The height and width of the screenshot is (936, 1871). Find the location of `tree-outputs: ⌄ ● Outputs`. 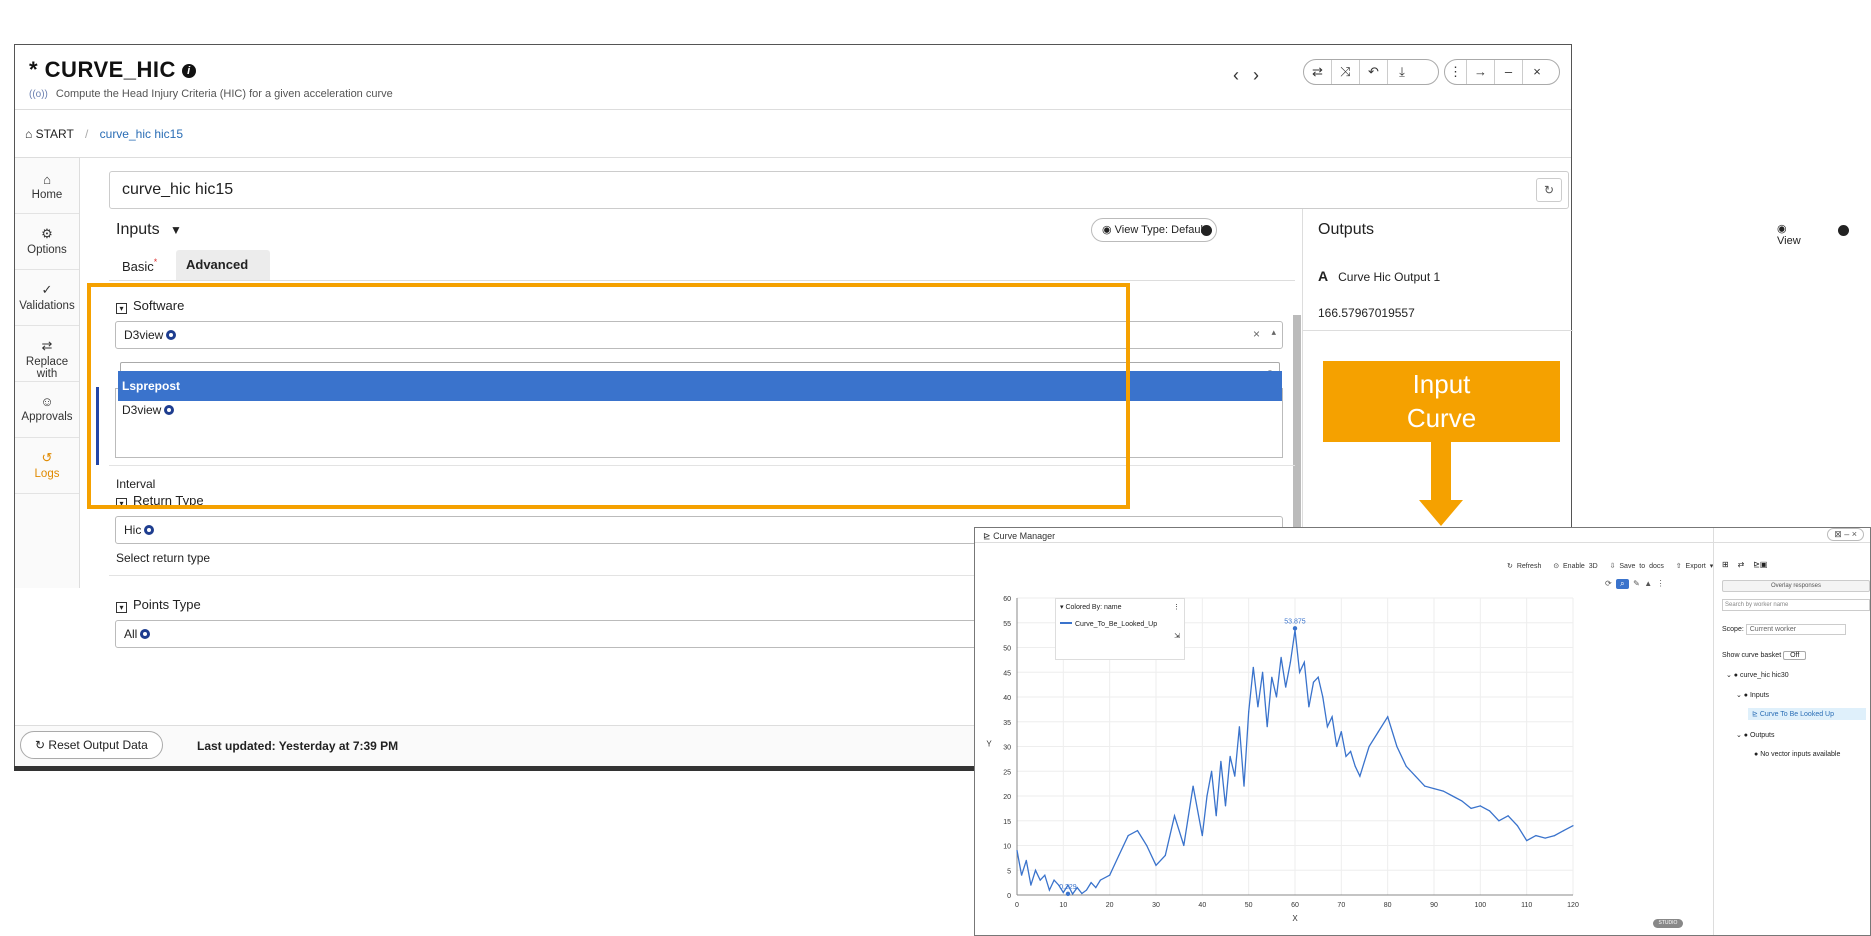

tree-outputs: ⌄ ● Outputs is located at coordinates (1755, 735).